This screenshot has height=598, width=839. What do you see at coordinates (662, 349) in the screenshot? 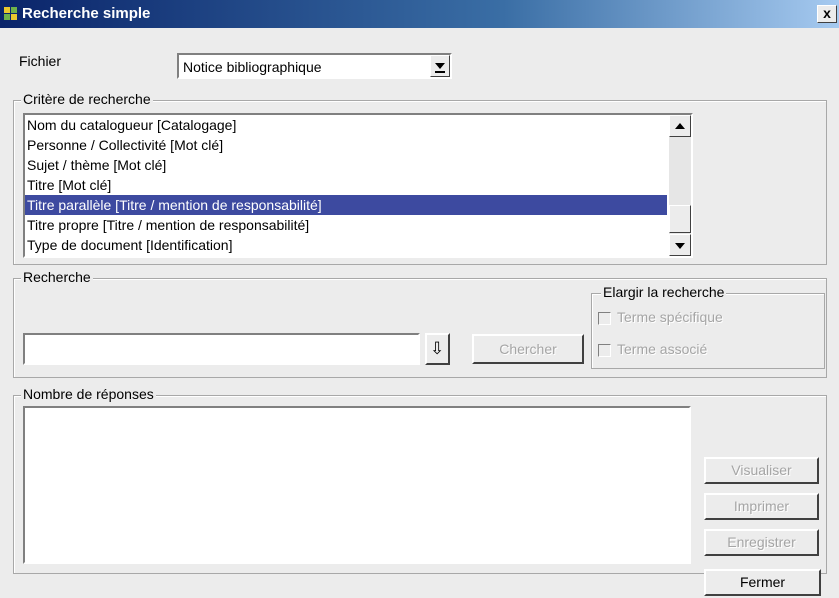
I see `terme-associe-label: Terme associé` at bounding box center [662, 349].